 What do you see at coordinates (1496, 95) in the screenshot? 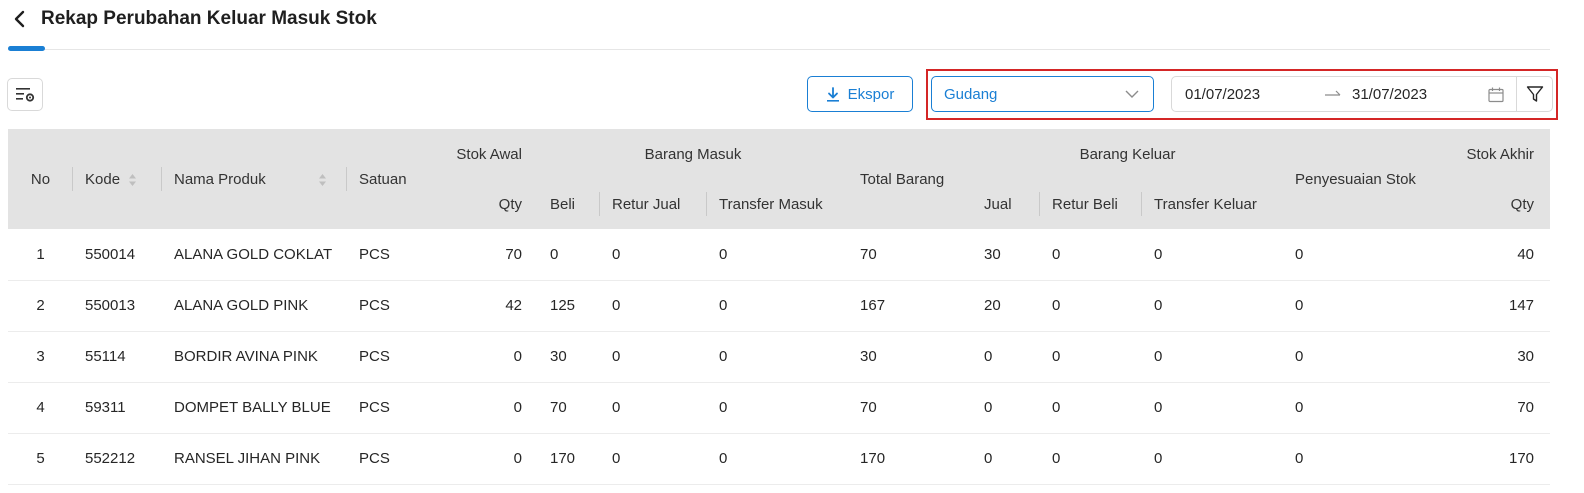
I see `calendar-icon` at bounding box center [1496, 95].